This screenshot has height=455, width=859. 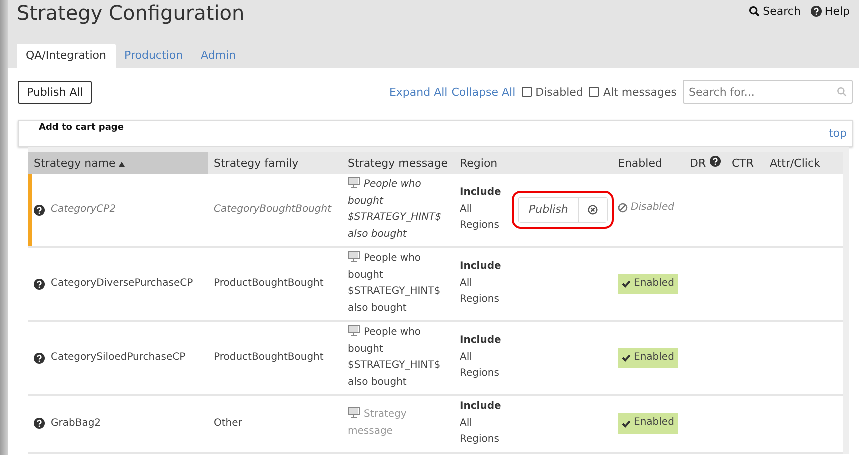 What do you see at coordinates (549, 210) in the screenshot?
I see `publish-button: Publish` at bounding box center [549, 210].